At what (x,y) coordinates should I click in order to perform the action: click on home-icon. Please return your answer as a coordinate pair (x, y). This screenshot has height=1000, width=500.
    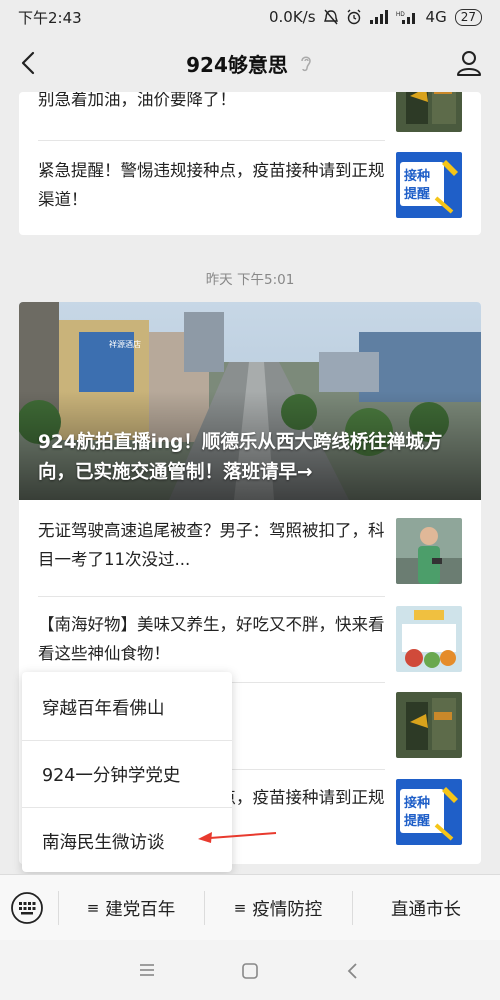
    Looking at the image, I should click on (250, 971).